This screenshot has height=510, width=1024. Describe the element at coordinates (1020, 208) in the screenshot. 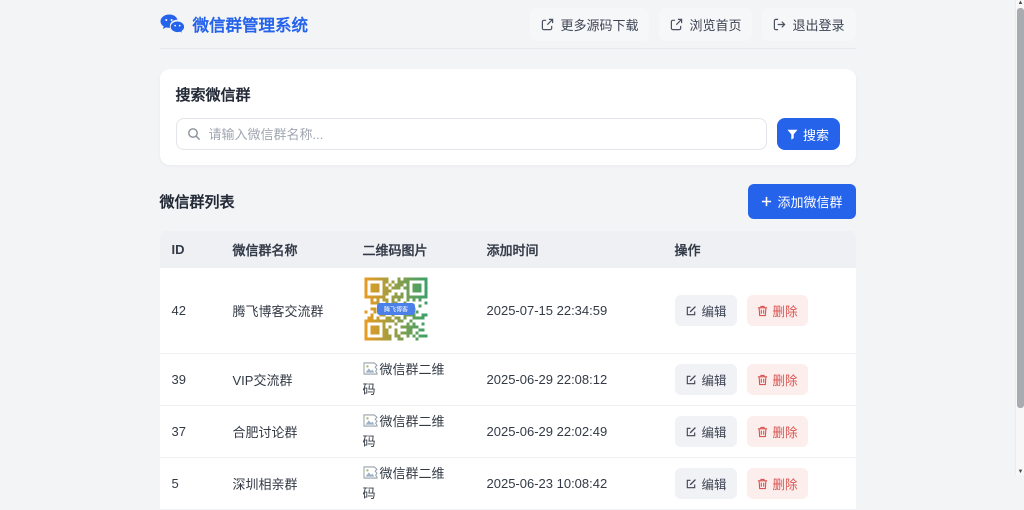

I see `scrollbar-thumb` at that location.